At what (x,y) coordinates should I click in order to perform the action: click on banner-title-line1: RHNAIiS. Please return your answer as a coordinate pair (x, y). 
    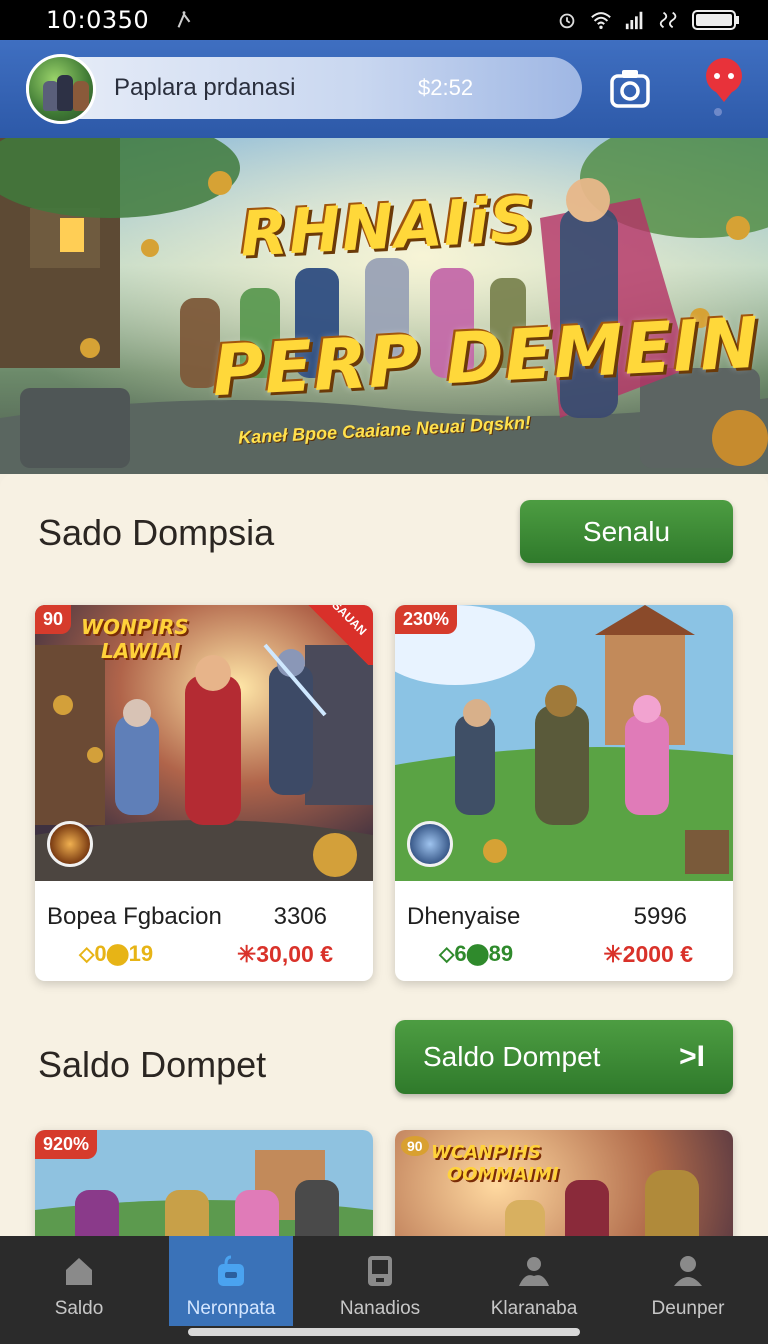
    Looking at the image, I should click on (388, 226).